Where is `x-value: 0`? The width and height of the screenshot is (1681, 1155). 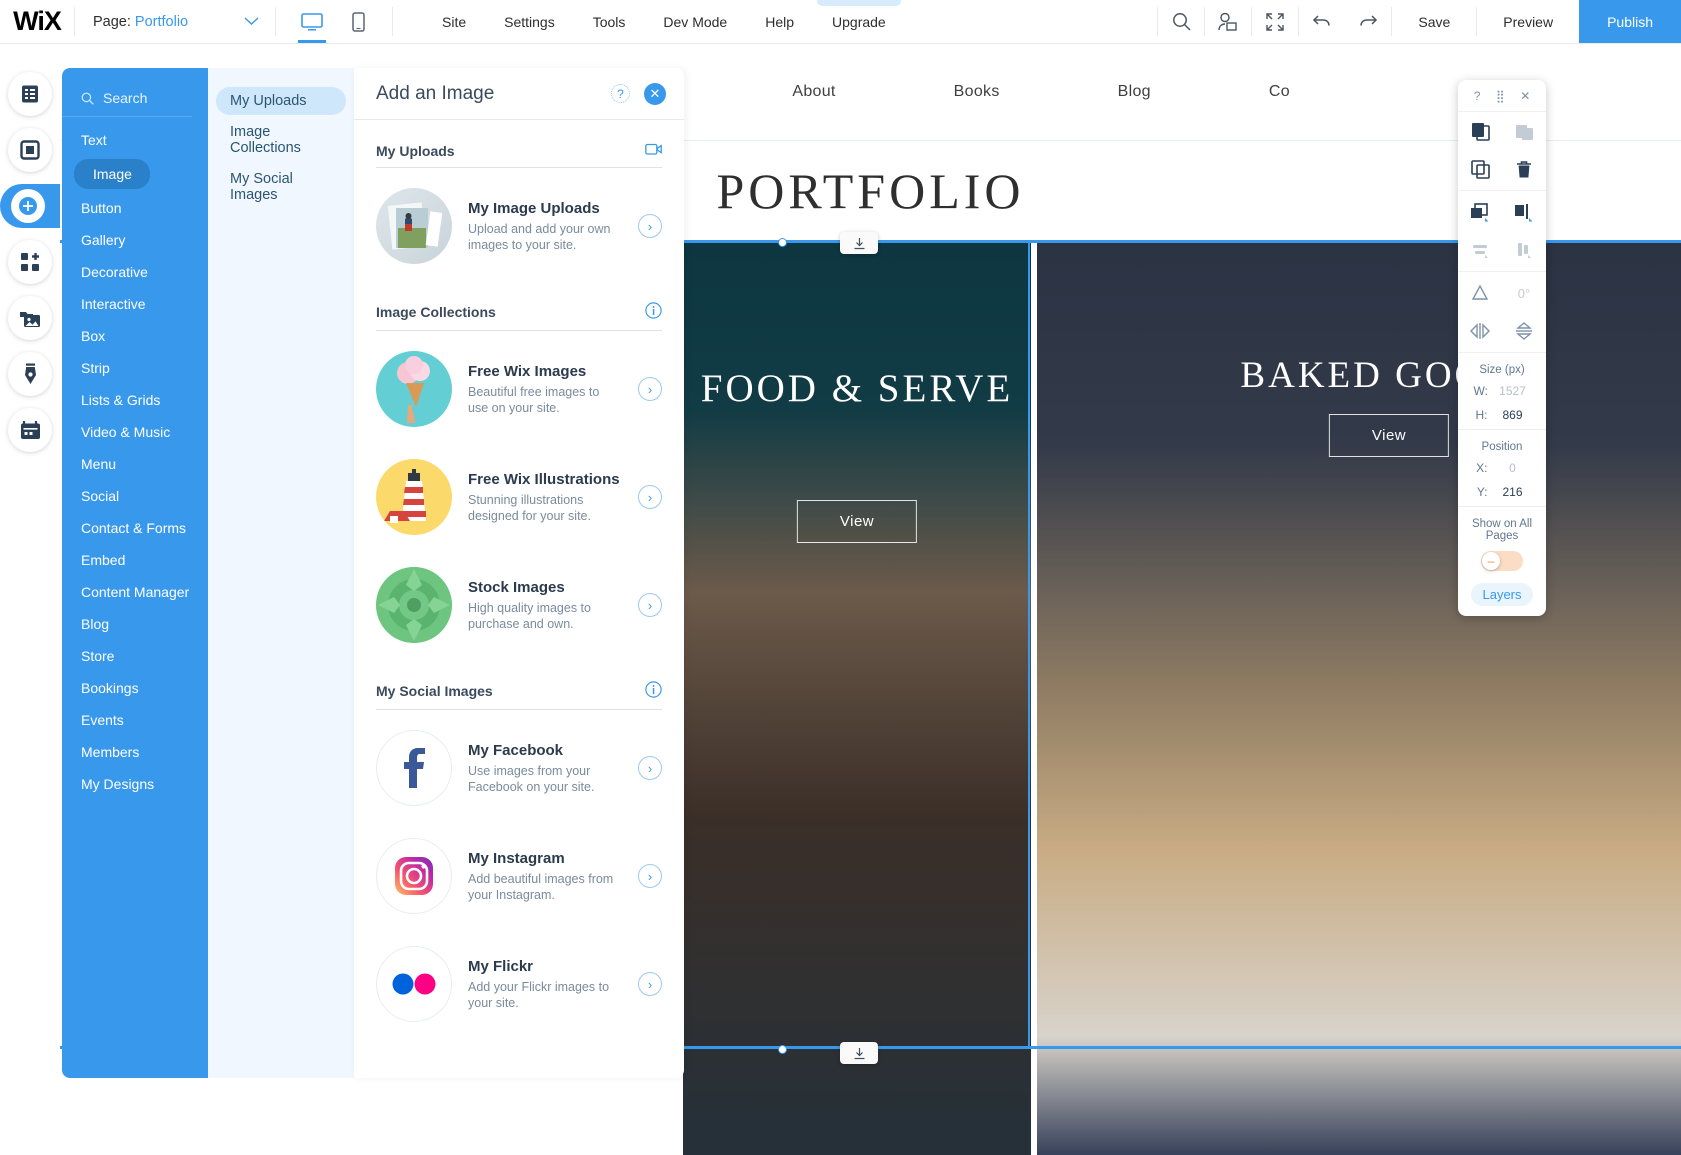 x-value: 0 is located at coordinates (1513, 468).